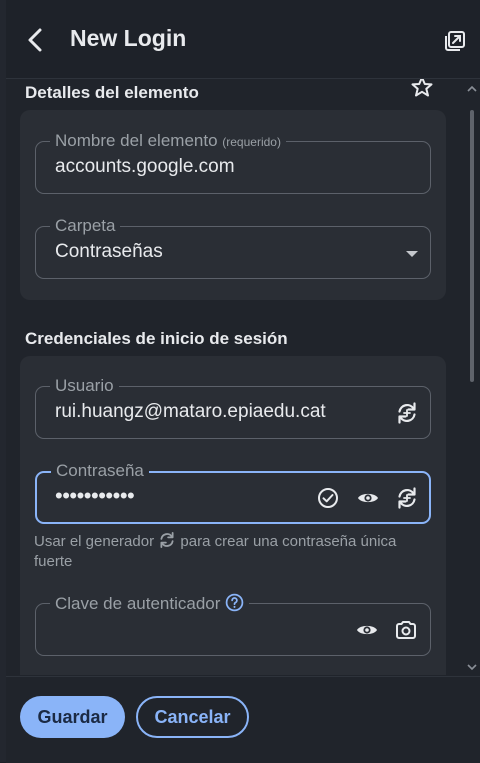 The height and width of the screenshot is (763, 480). Describe the element at coordinates (145, 166) in the screenshot. I see `item-name-value: accounts.google.com` at that location.